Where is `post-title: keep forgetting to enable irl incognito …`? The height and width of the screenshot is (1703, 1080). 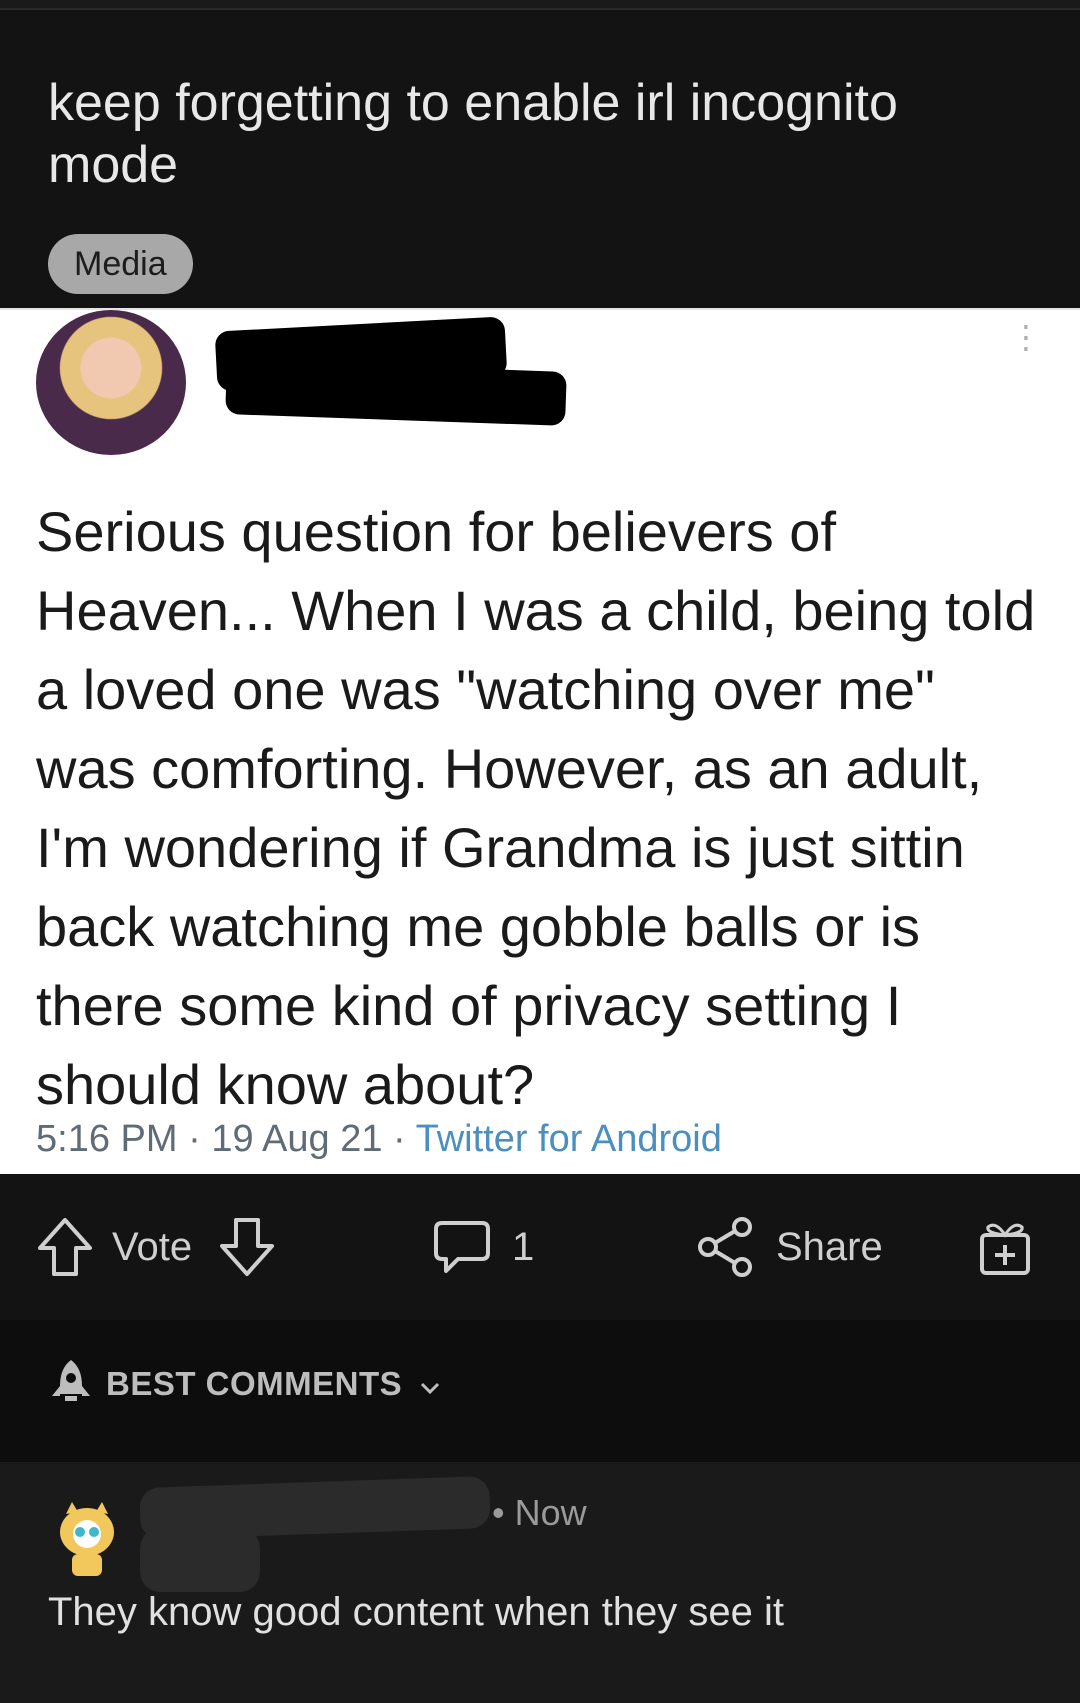 post-title: keep forgetting to enable irl incognito … is located at coordinates (528, 134).